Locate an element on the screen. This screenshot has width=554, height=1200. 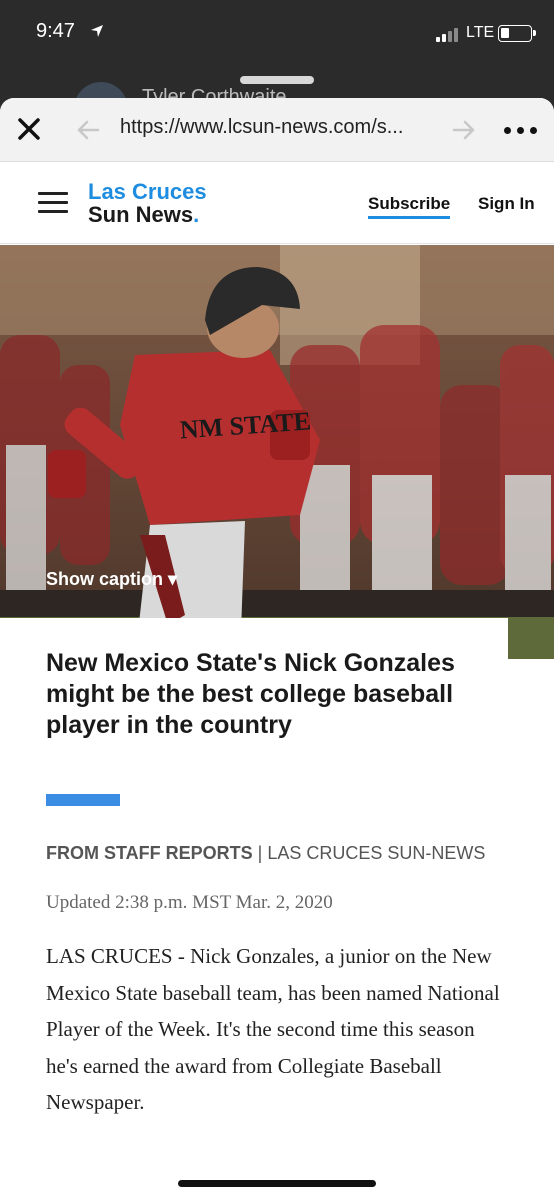
byline-staff: FROM STAFF REPORTS is located at coordinates (149, 853).